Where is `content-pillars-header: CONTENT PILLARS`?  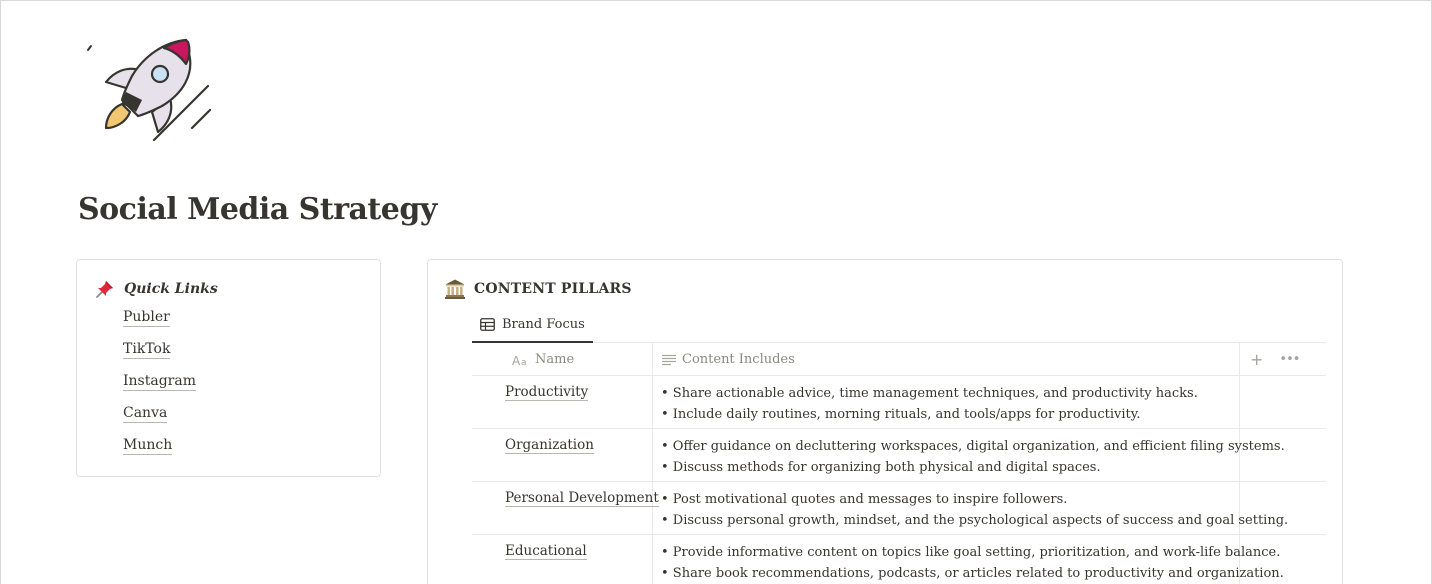
content-pillars-header: CONTENT PILLARS is located at coordinates (538, 289).